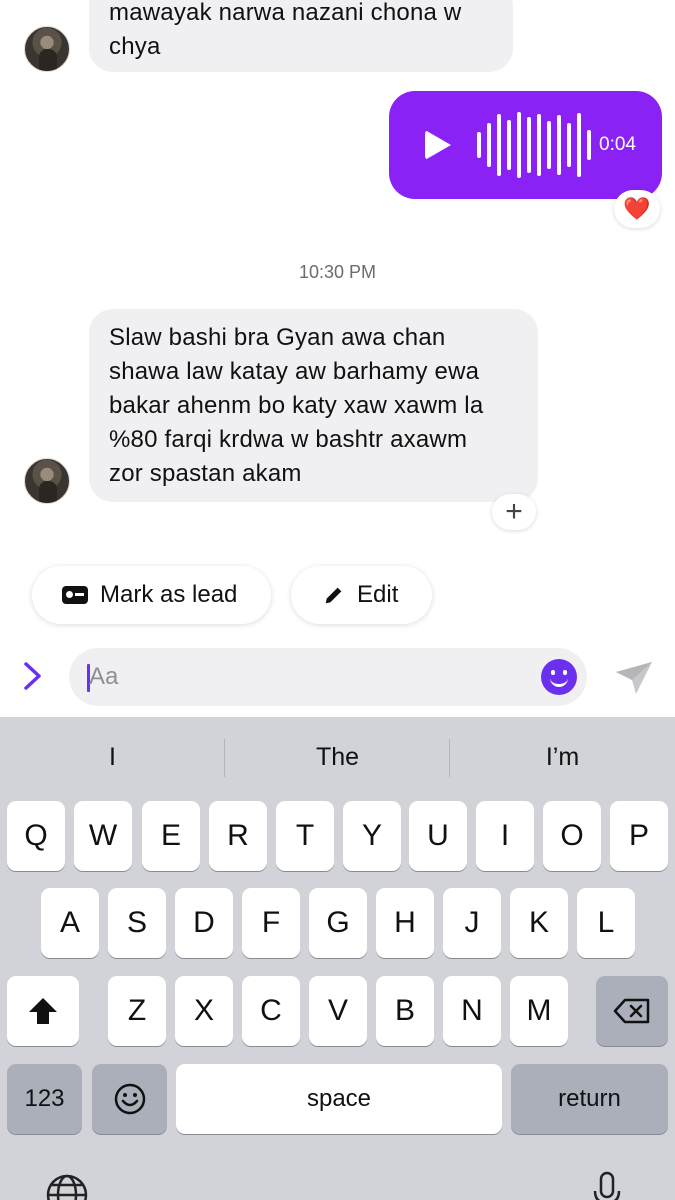 This screenshot has width=675, height=1200. What do you see at coordinates (634, 678) in the screenshot?
I see `send-icon` at bounding box center [634, 678].